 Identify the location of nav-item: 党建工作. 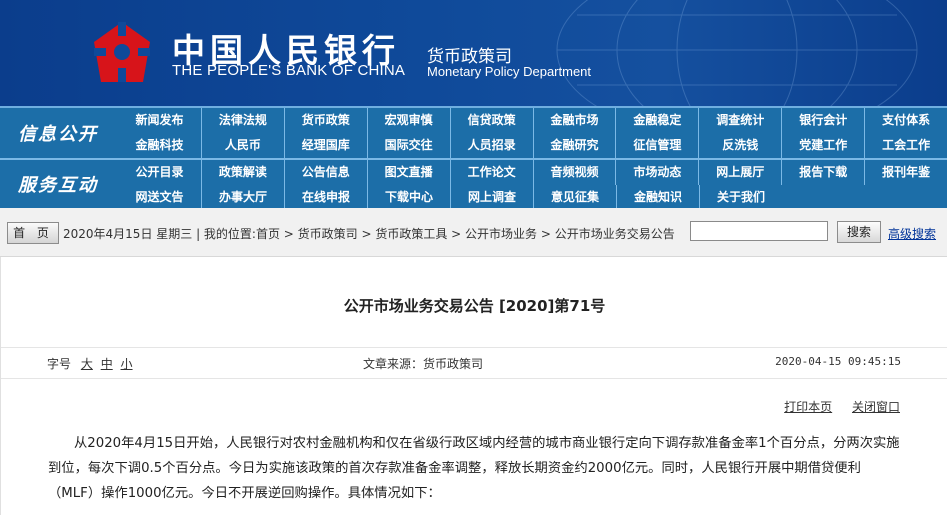
(822, 145).